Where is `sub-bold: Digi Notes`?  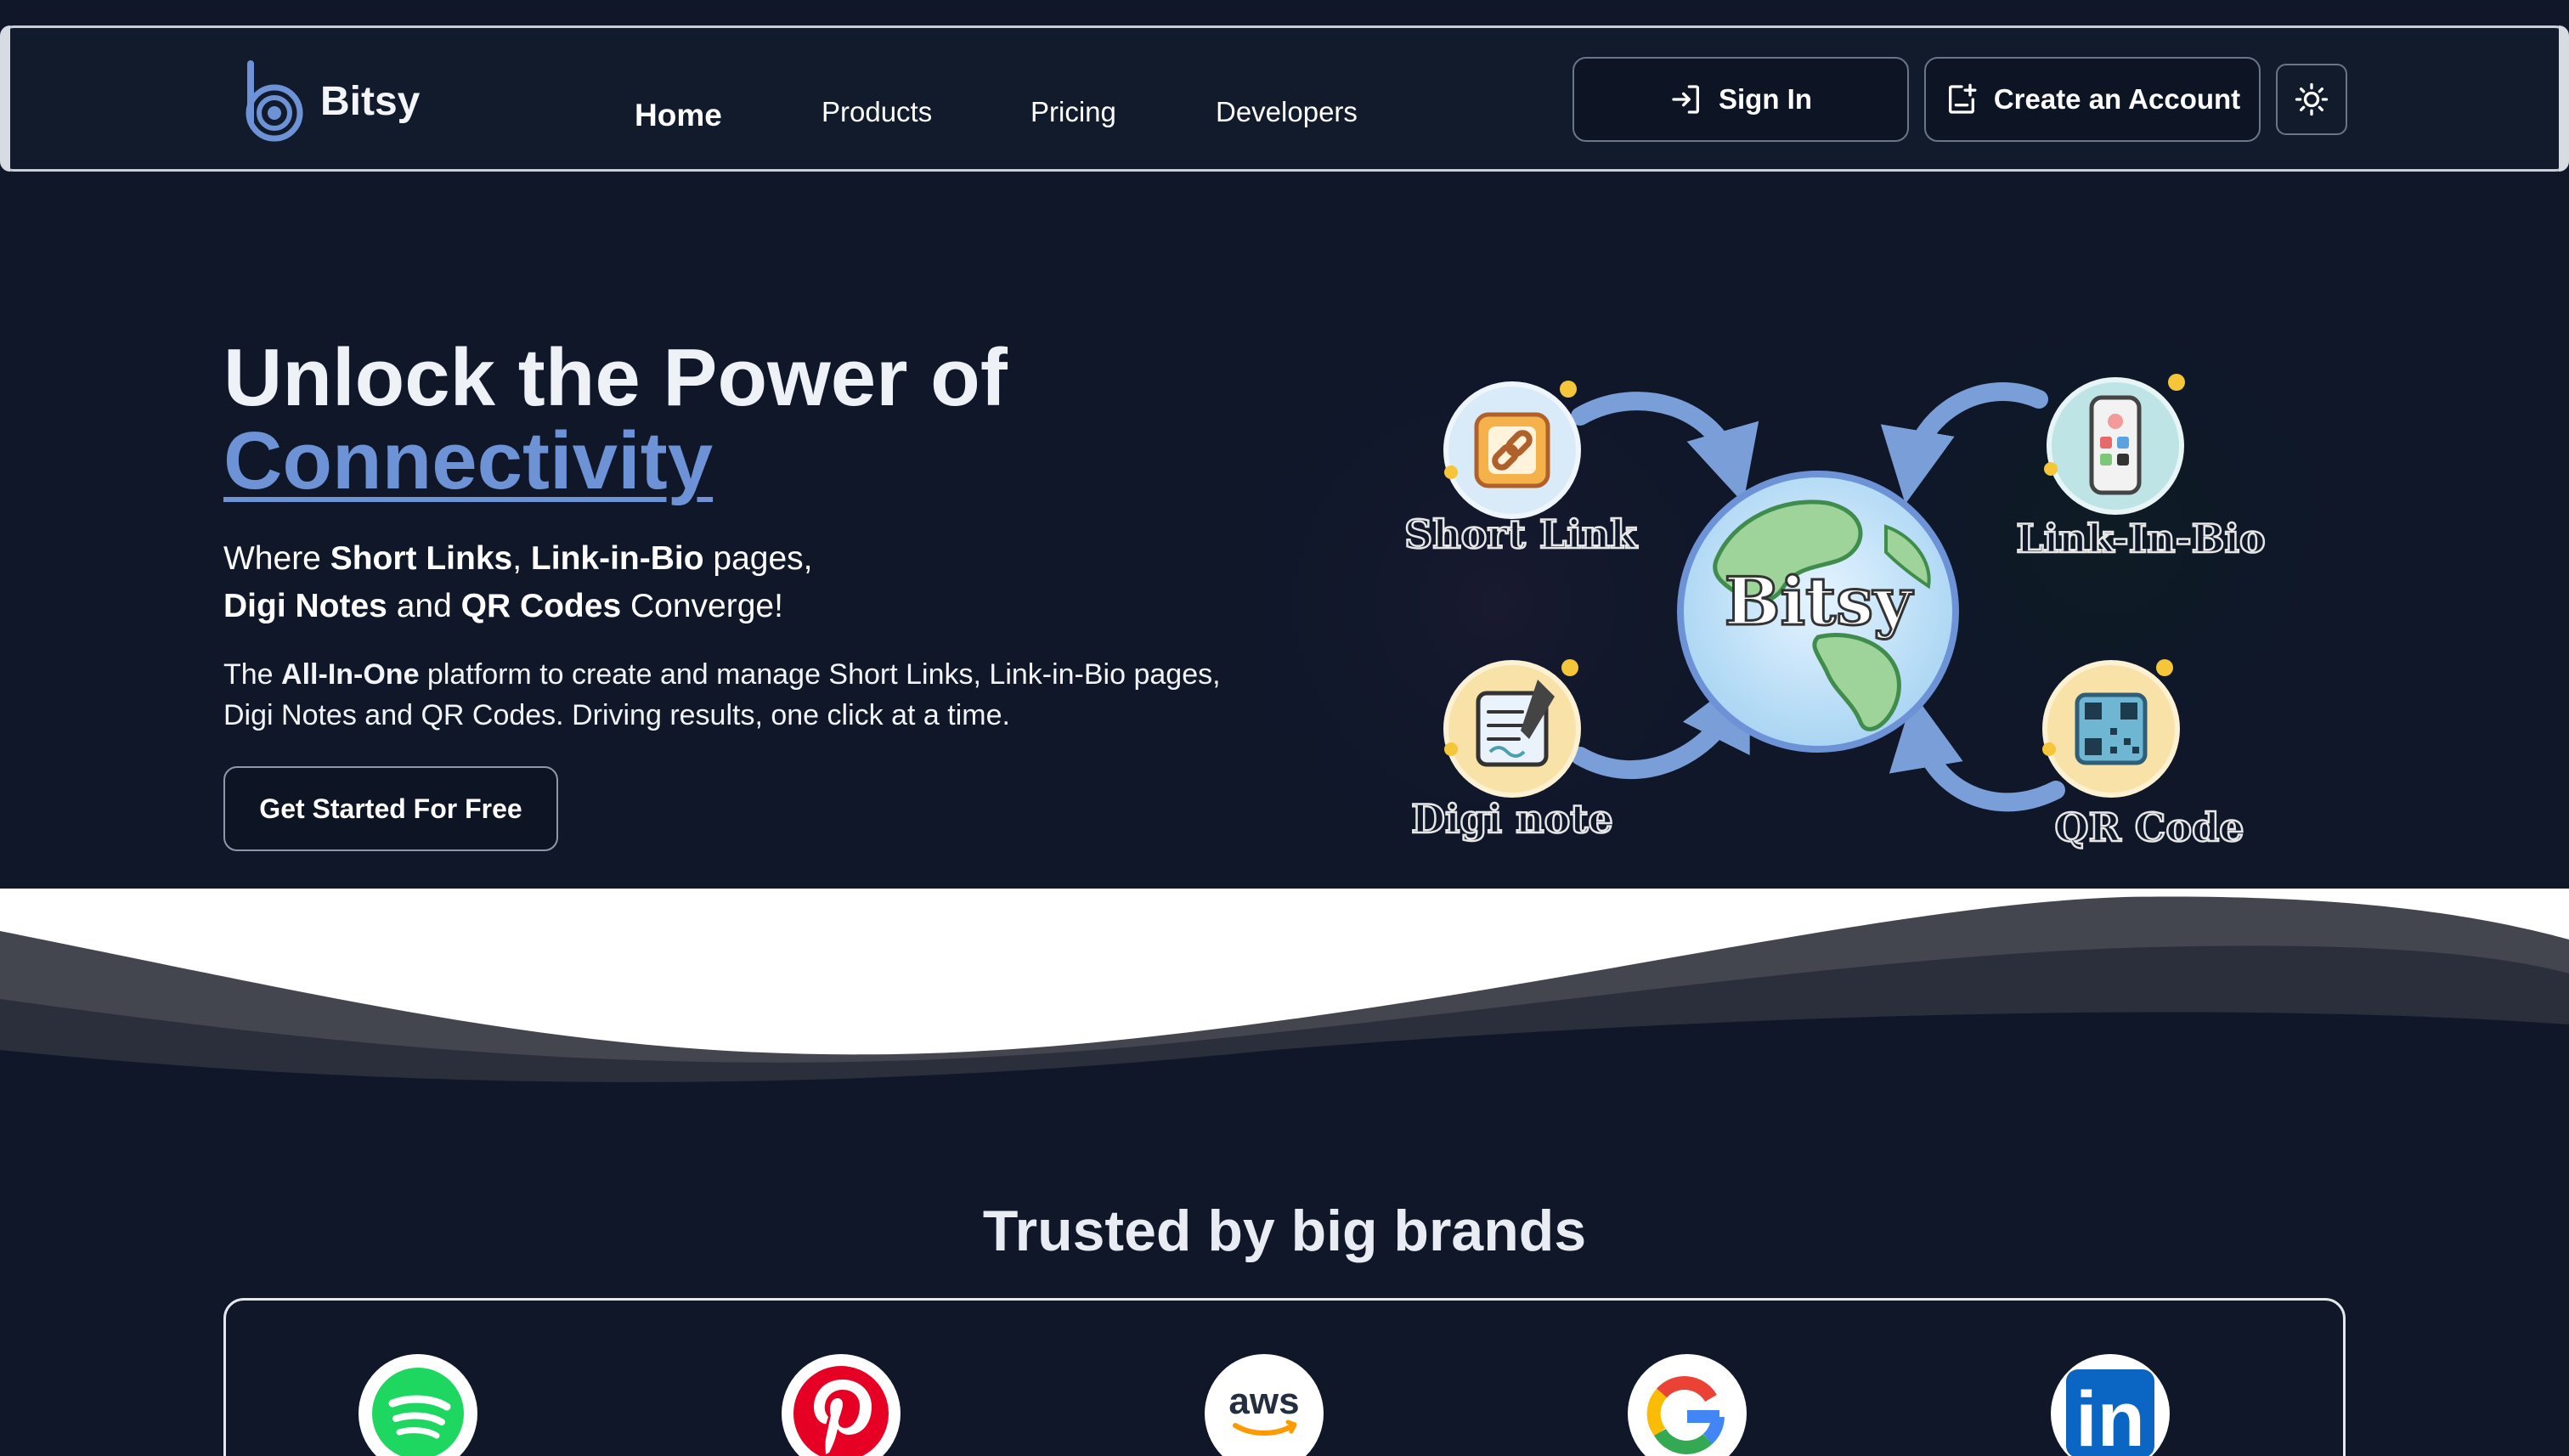
sub-bold: Digi Notes is located at coordinates (305, 606).